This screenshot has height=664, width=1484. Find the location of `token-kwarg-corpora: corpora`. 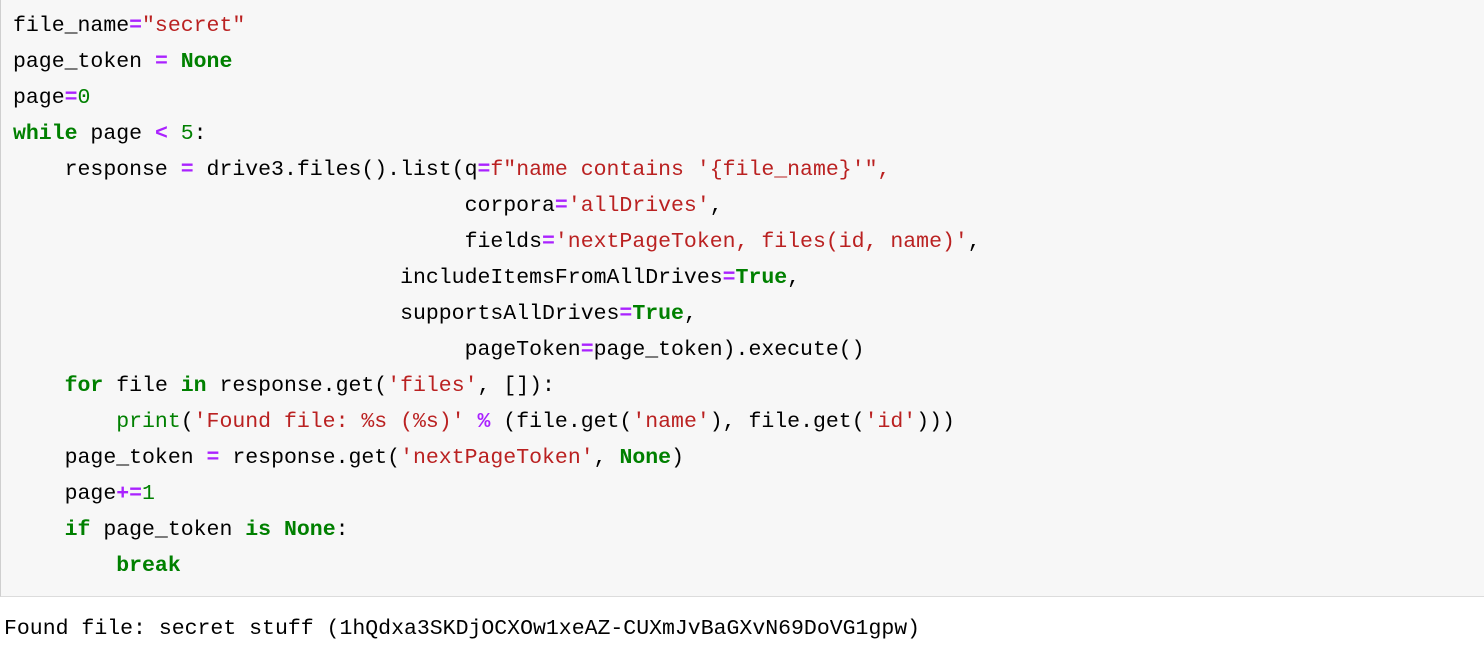

token-kwarg-corpora: corpora is located at coordinates (509, 206).